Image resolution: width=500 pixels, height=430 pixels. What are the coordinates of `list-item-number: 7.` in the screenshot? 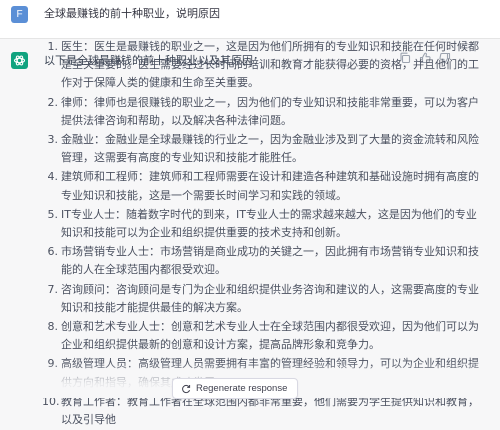 It's located at (53, 289).